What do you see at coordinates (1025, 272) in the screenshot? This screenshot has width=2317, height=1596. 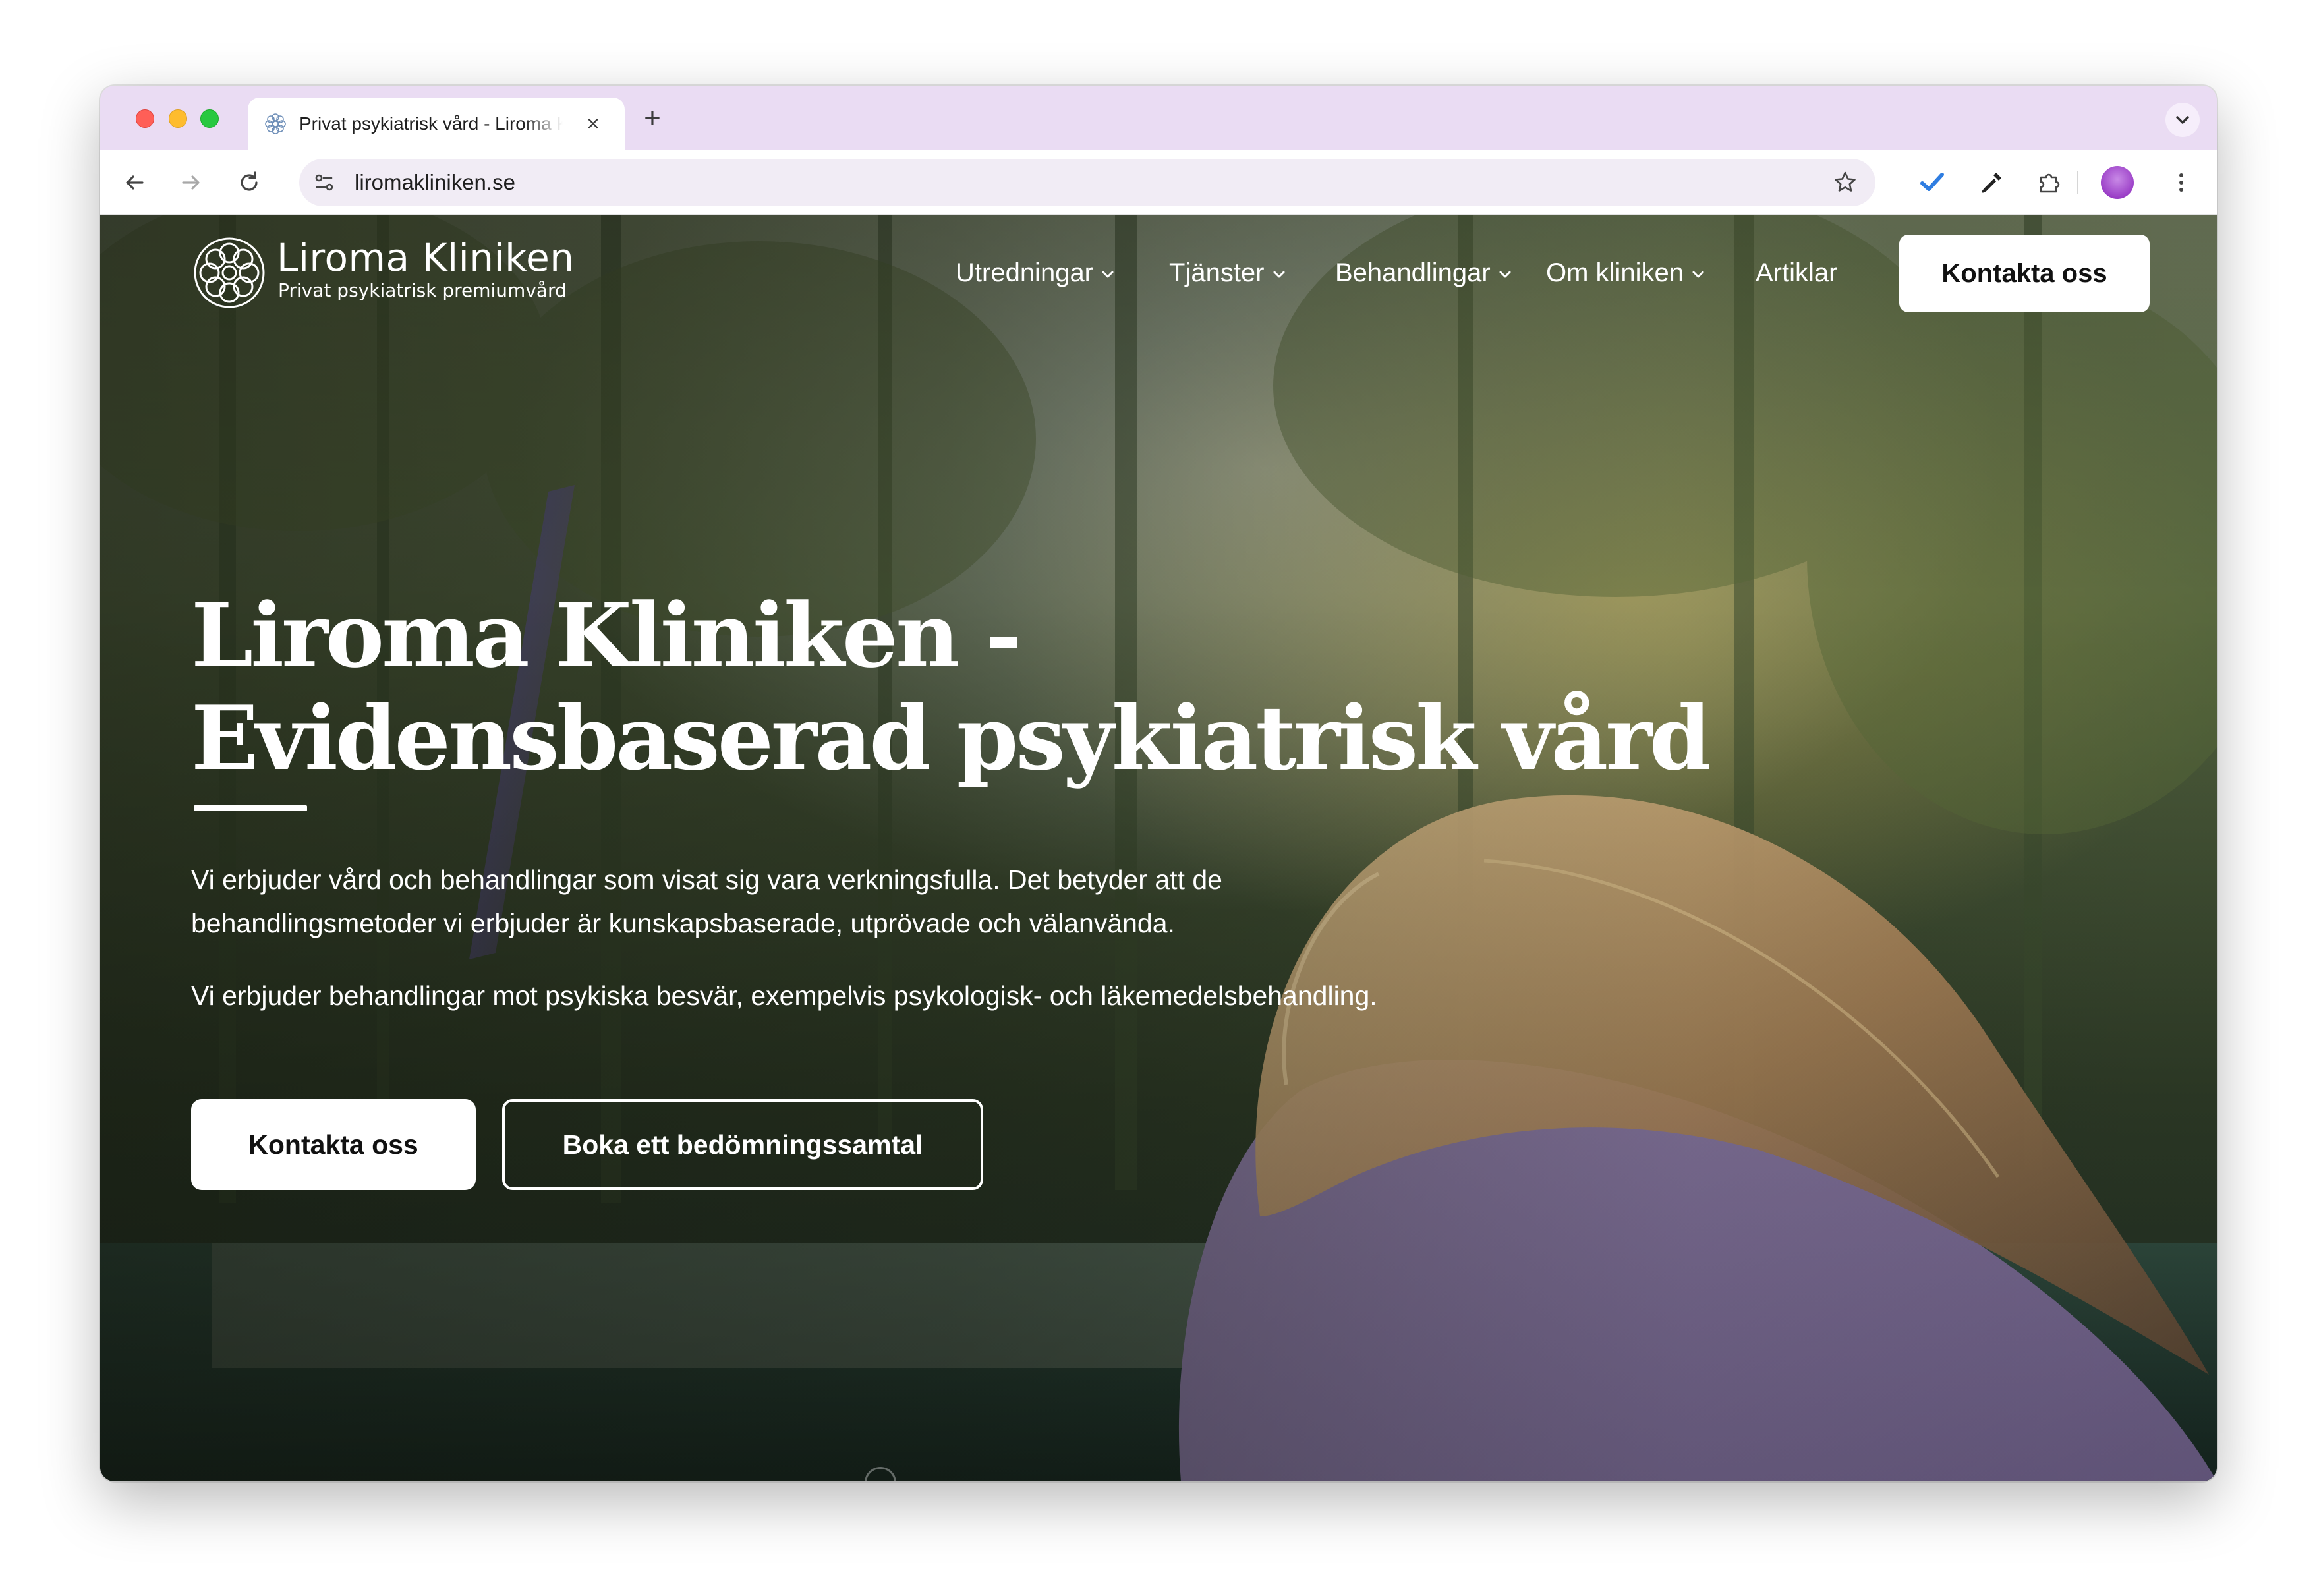 I see `nav-item-label: Utredningar` at bounding box center [1025, 272].